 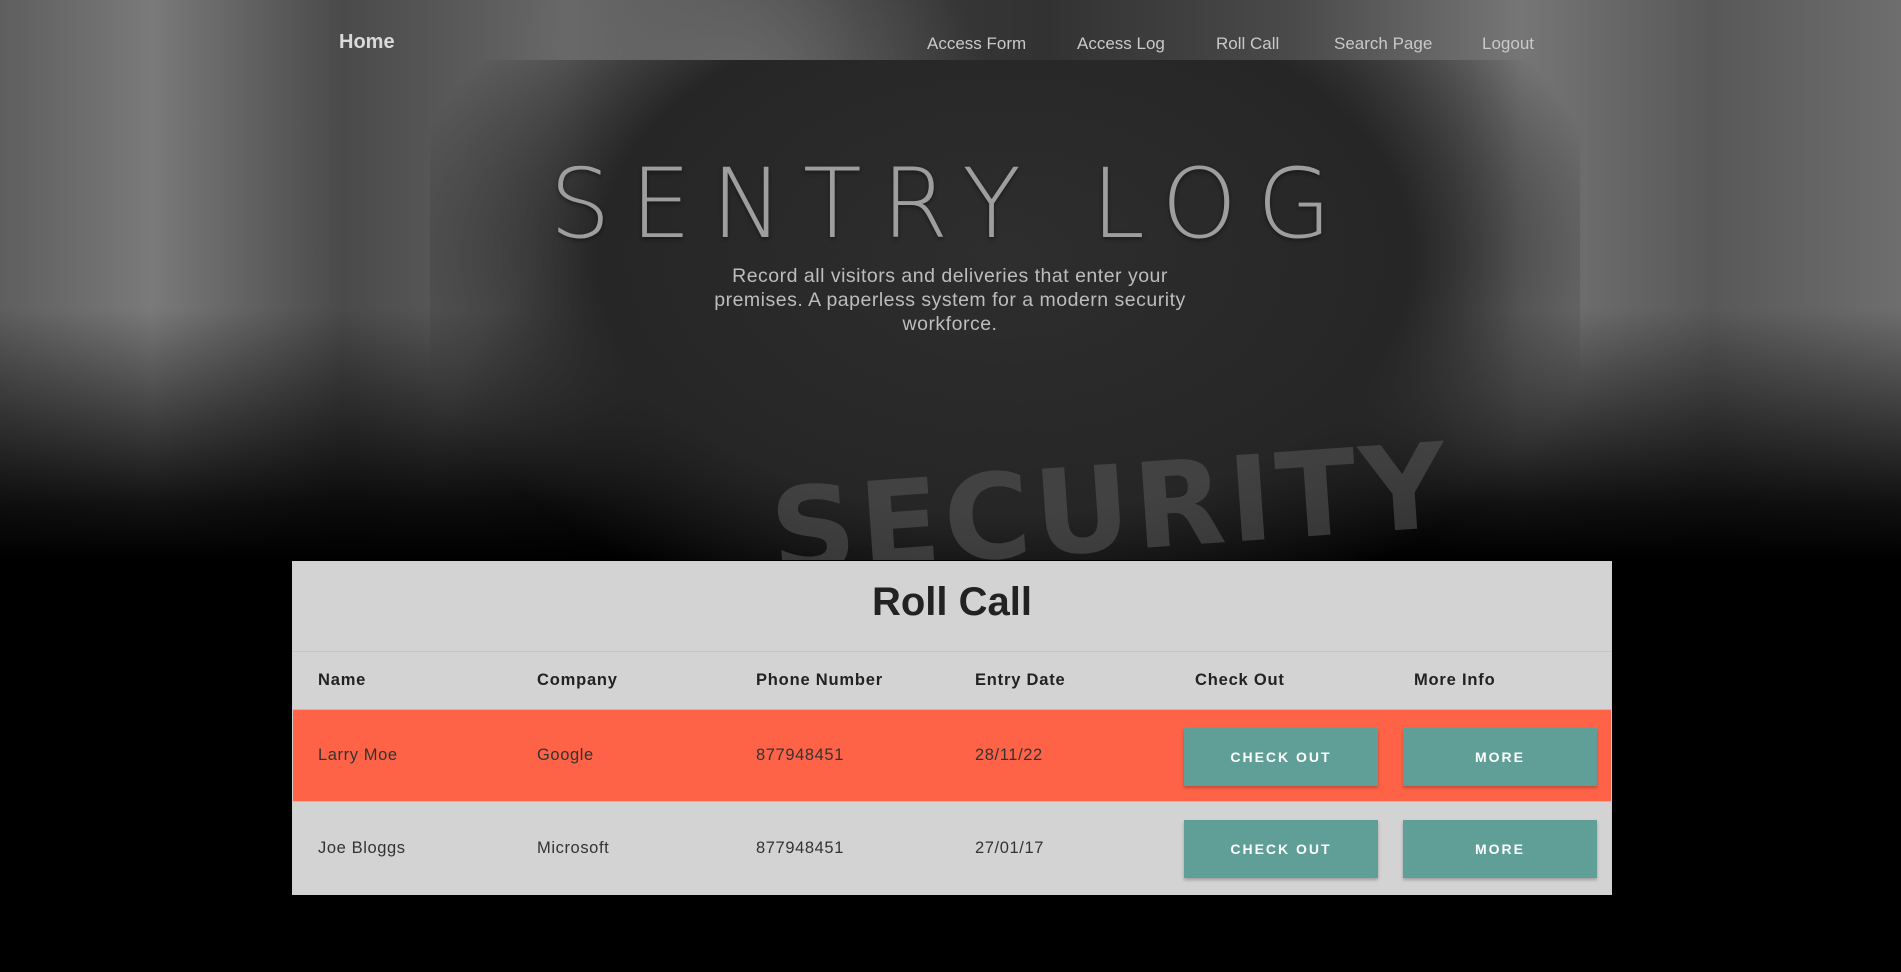 I want to click on column-header-check-out: Check Out, so click(x=1240, y=680).